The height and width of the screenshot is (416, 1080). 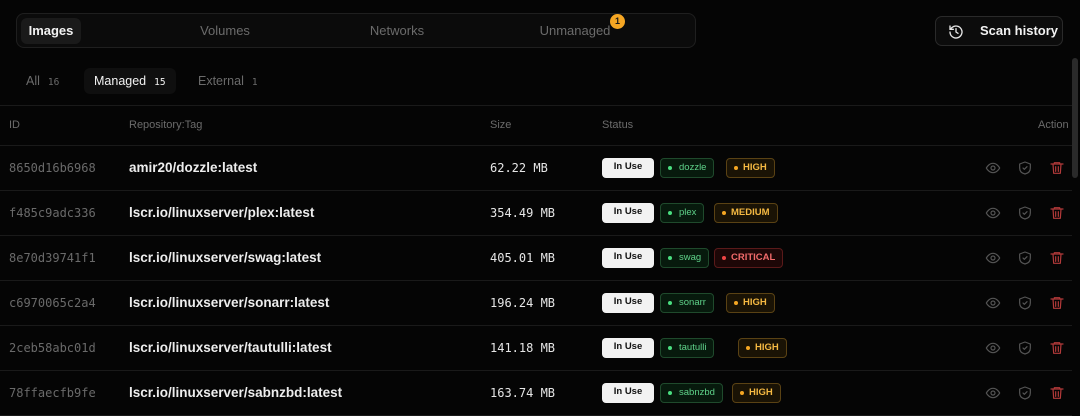 I want to click on container-badge: dozzle, so click(x=687, y=168).